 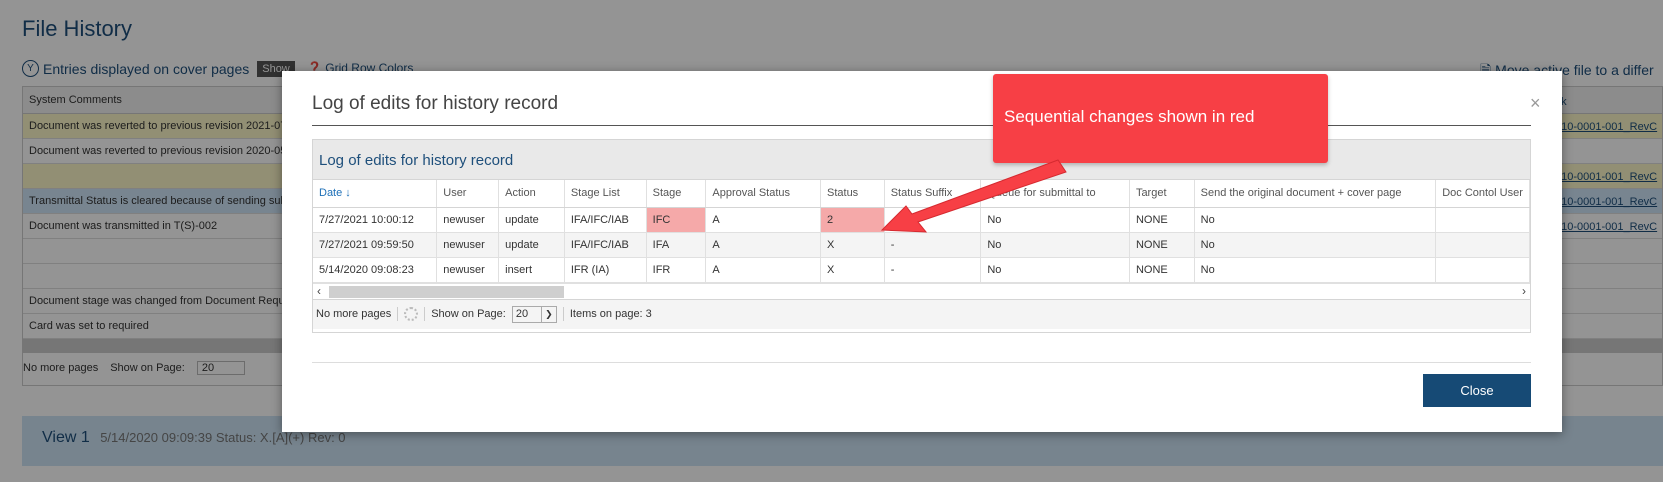 What do you see at coordinates (1315, 194) in the screenshot?
I see `column-header-send-original: Send the original document + cover page` at bounding box center [1315, 194].